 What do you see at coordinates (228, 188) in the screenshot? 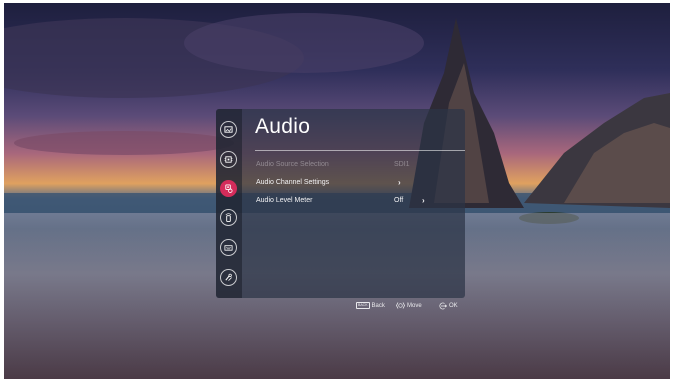
I see `audio-settings-icon` at bounding box center [228, 188].